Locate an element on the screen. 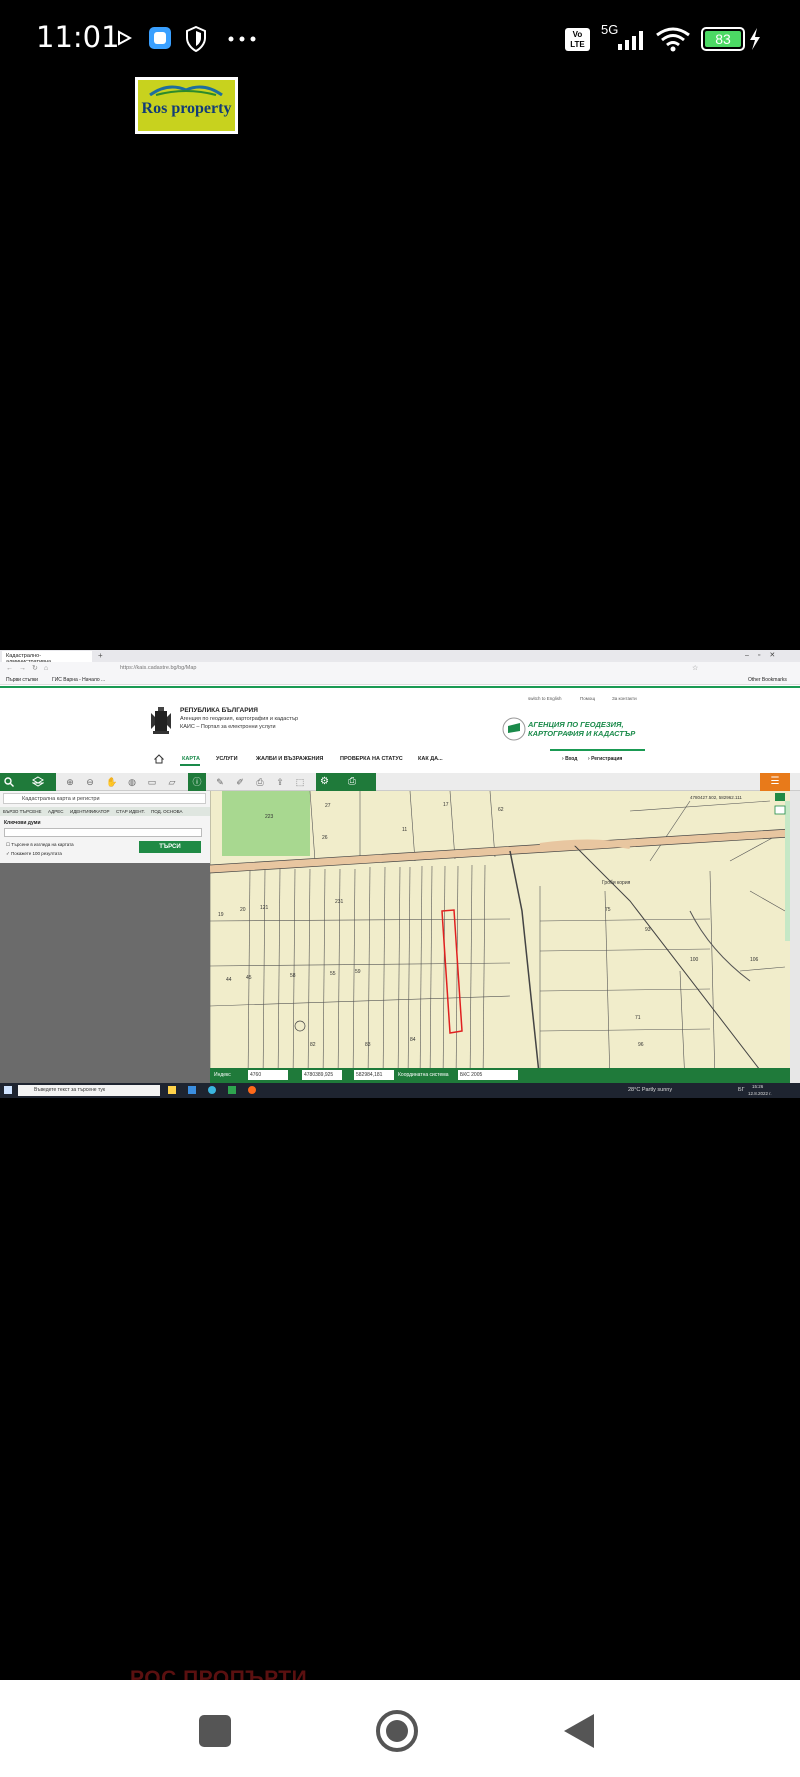  parcel-label: 45 is located at coordinates (249, 978).